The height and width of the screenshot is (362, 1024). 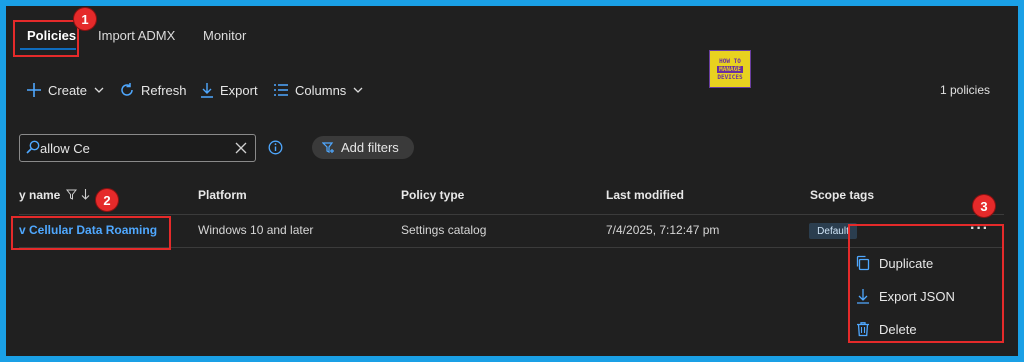 I want to click on export-button: Export, so click(x=229, y=90).